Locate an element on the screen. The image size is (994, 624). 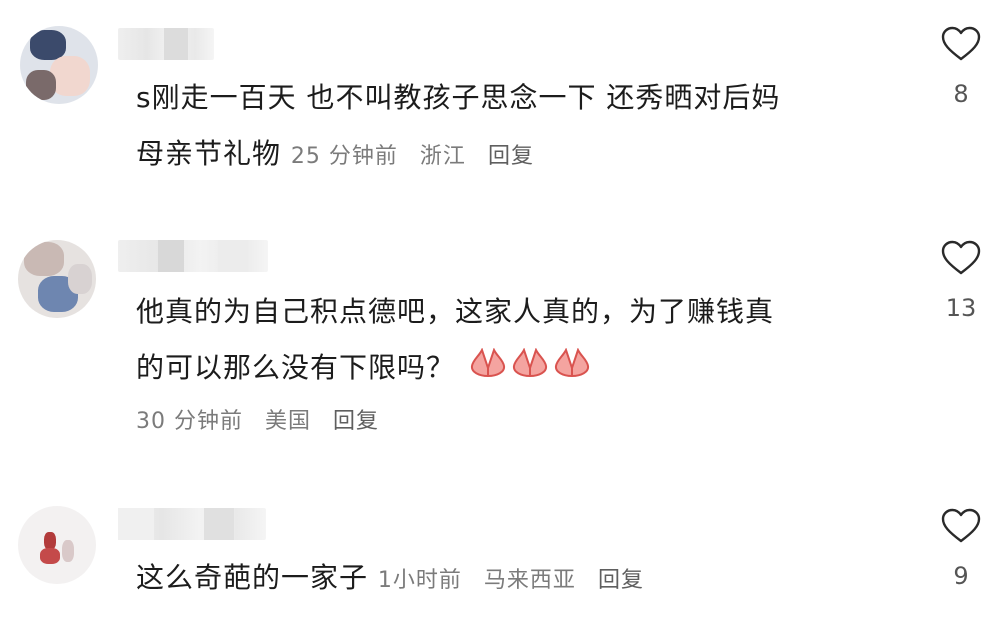
comment-time: 30 分钟前 is located at coordinates (189, 421).